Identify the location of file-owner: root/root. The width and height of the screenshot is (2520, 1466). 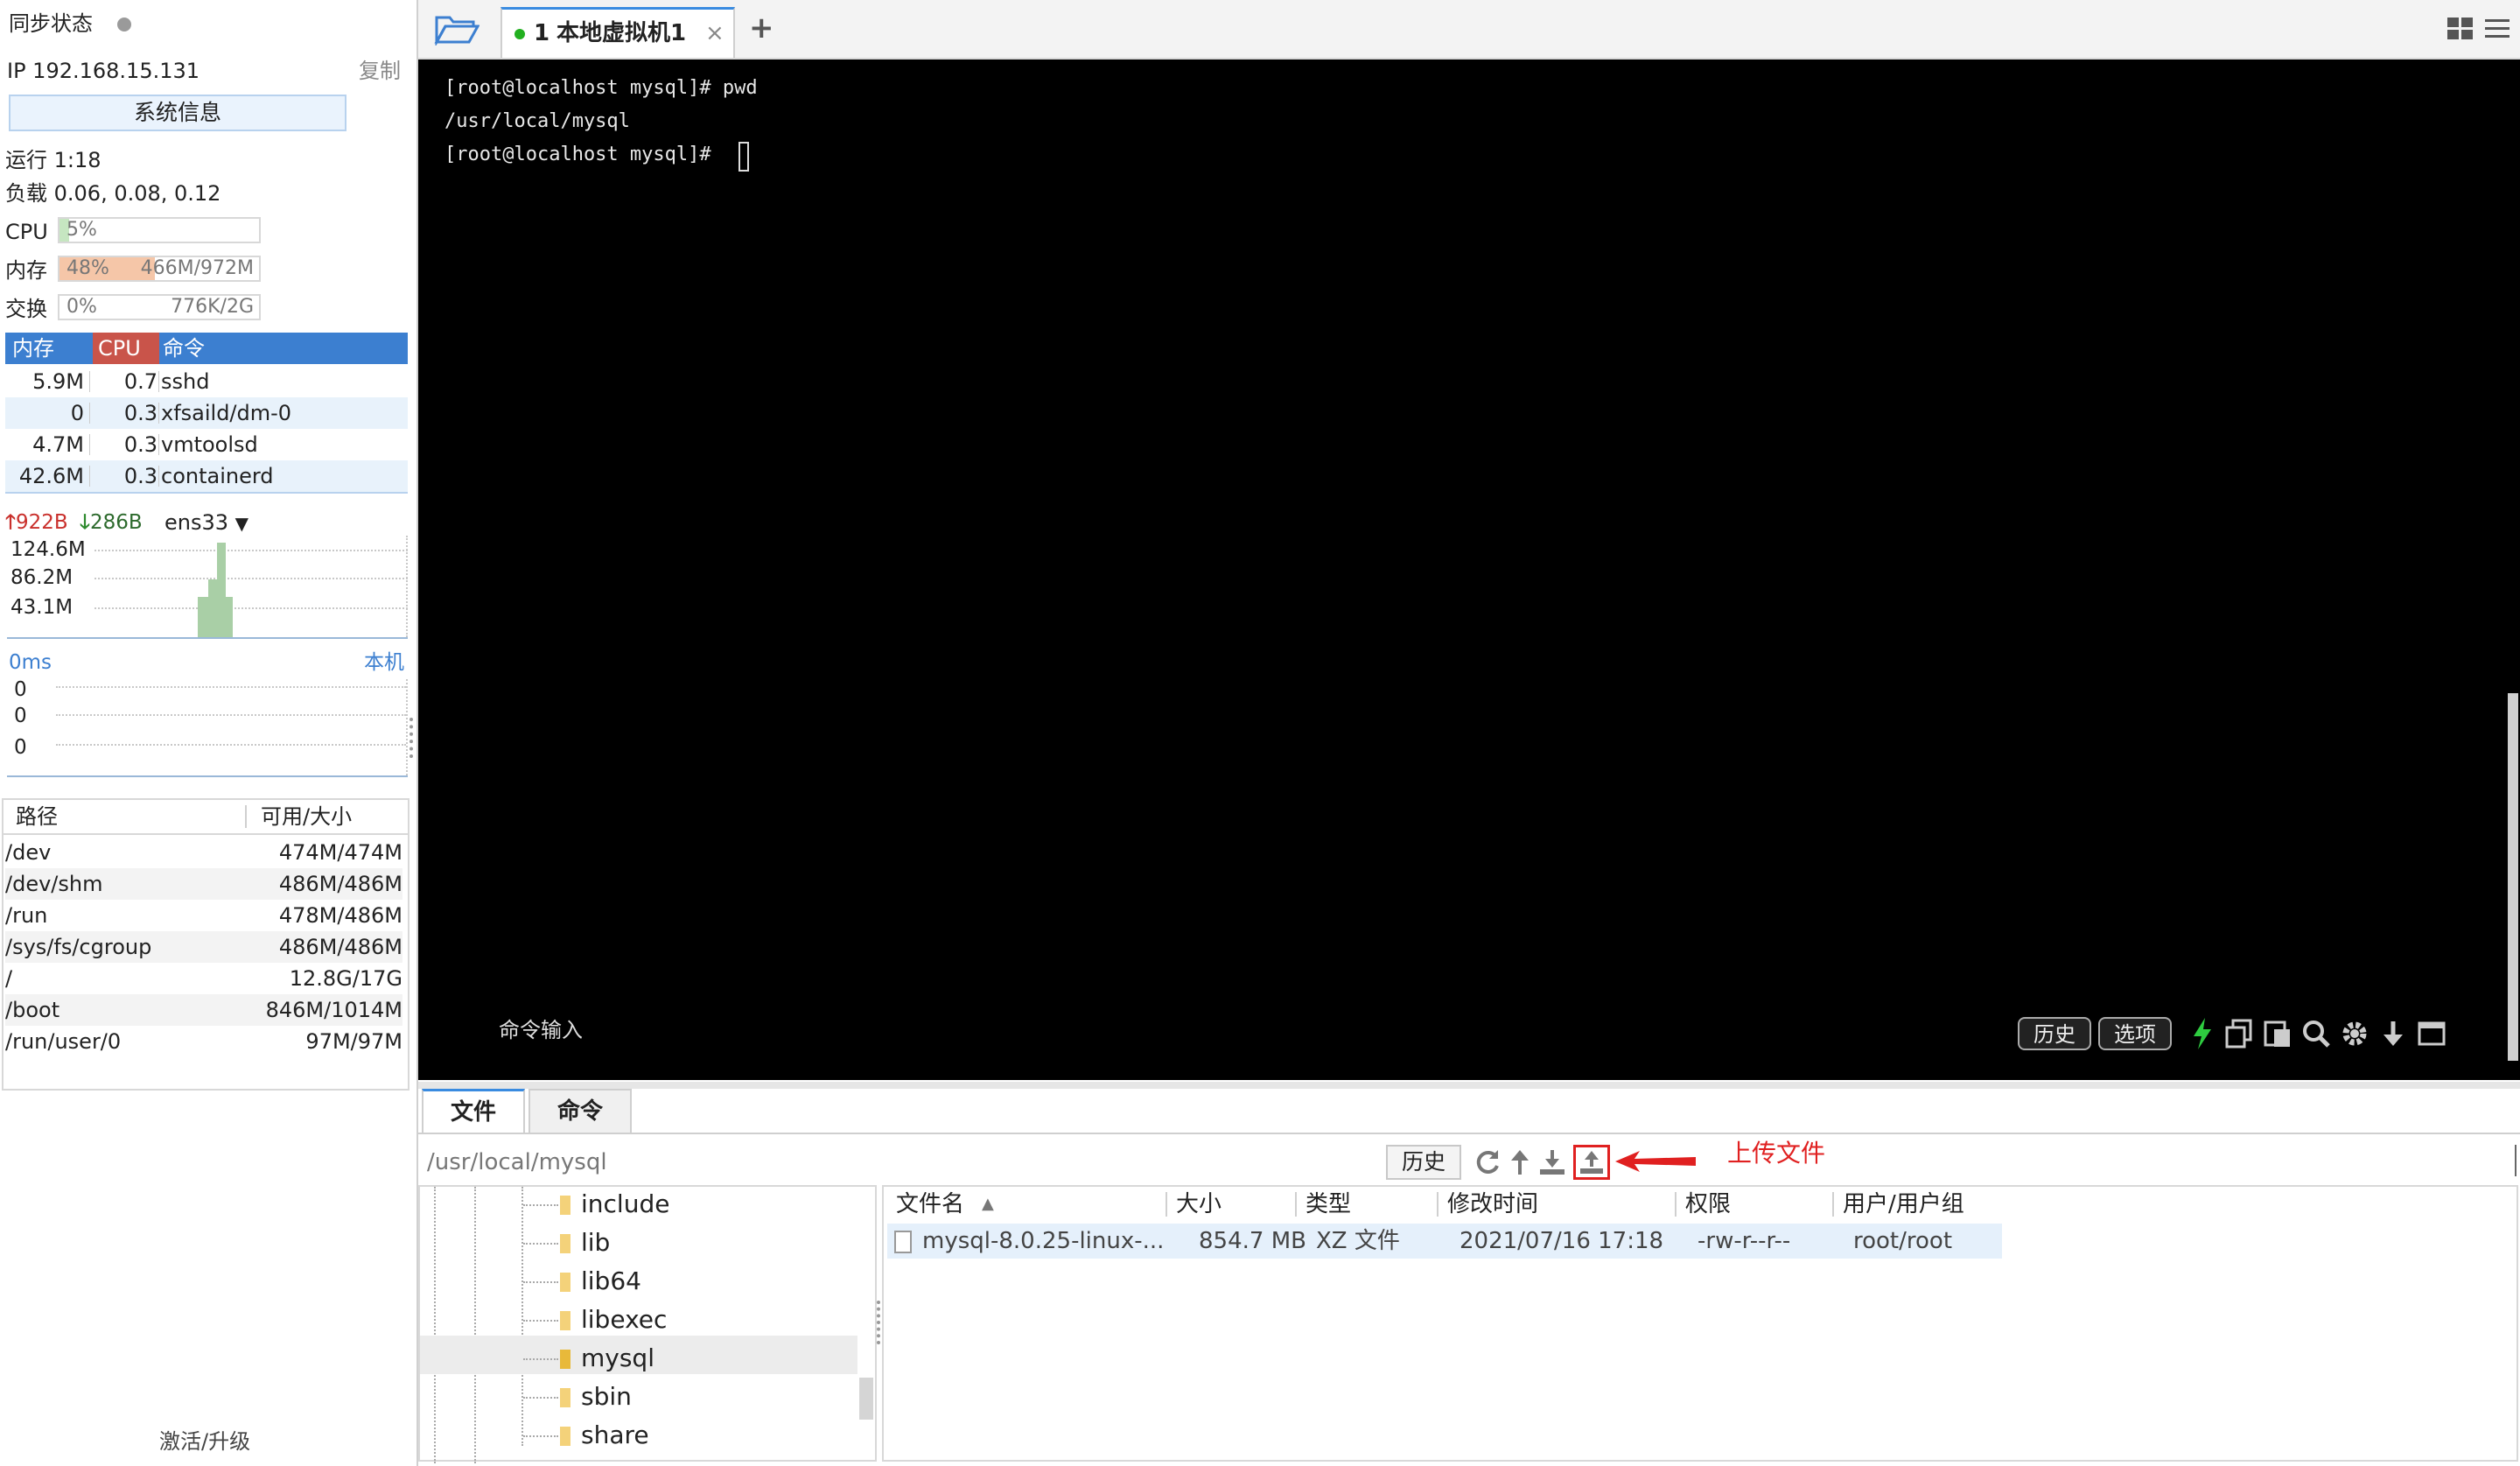
(1903, 1241).